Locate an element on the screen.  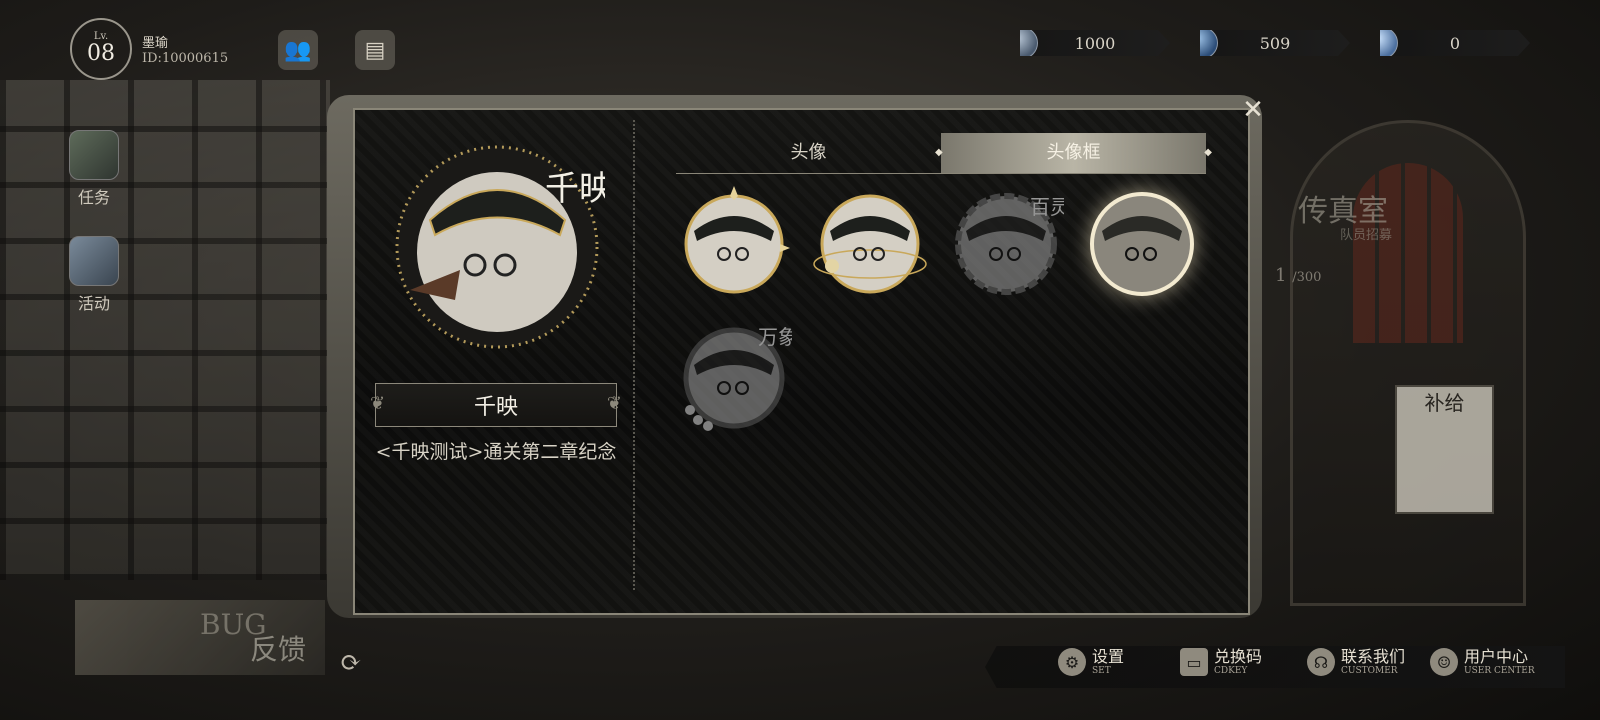
refresh-icon: ⟳ is located at coordinates (351, 663).